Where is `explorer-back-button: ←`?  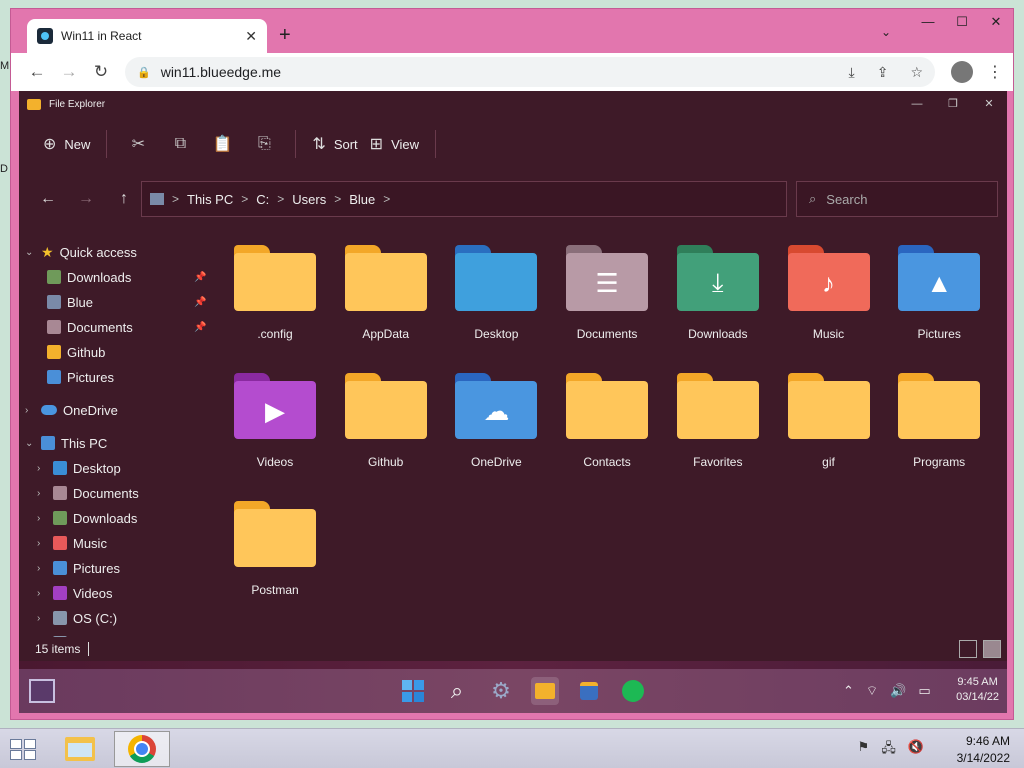
explorer-back-button: ← is located at coordinates (48, 199).